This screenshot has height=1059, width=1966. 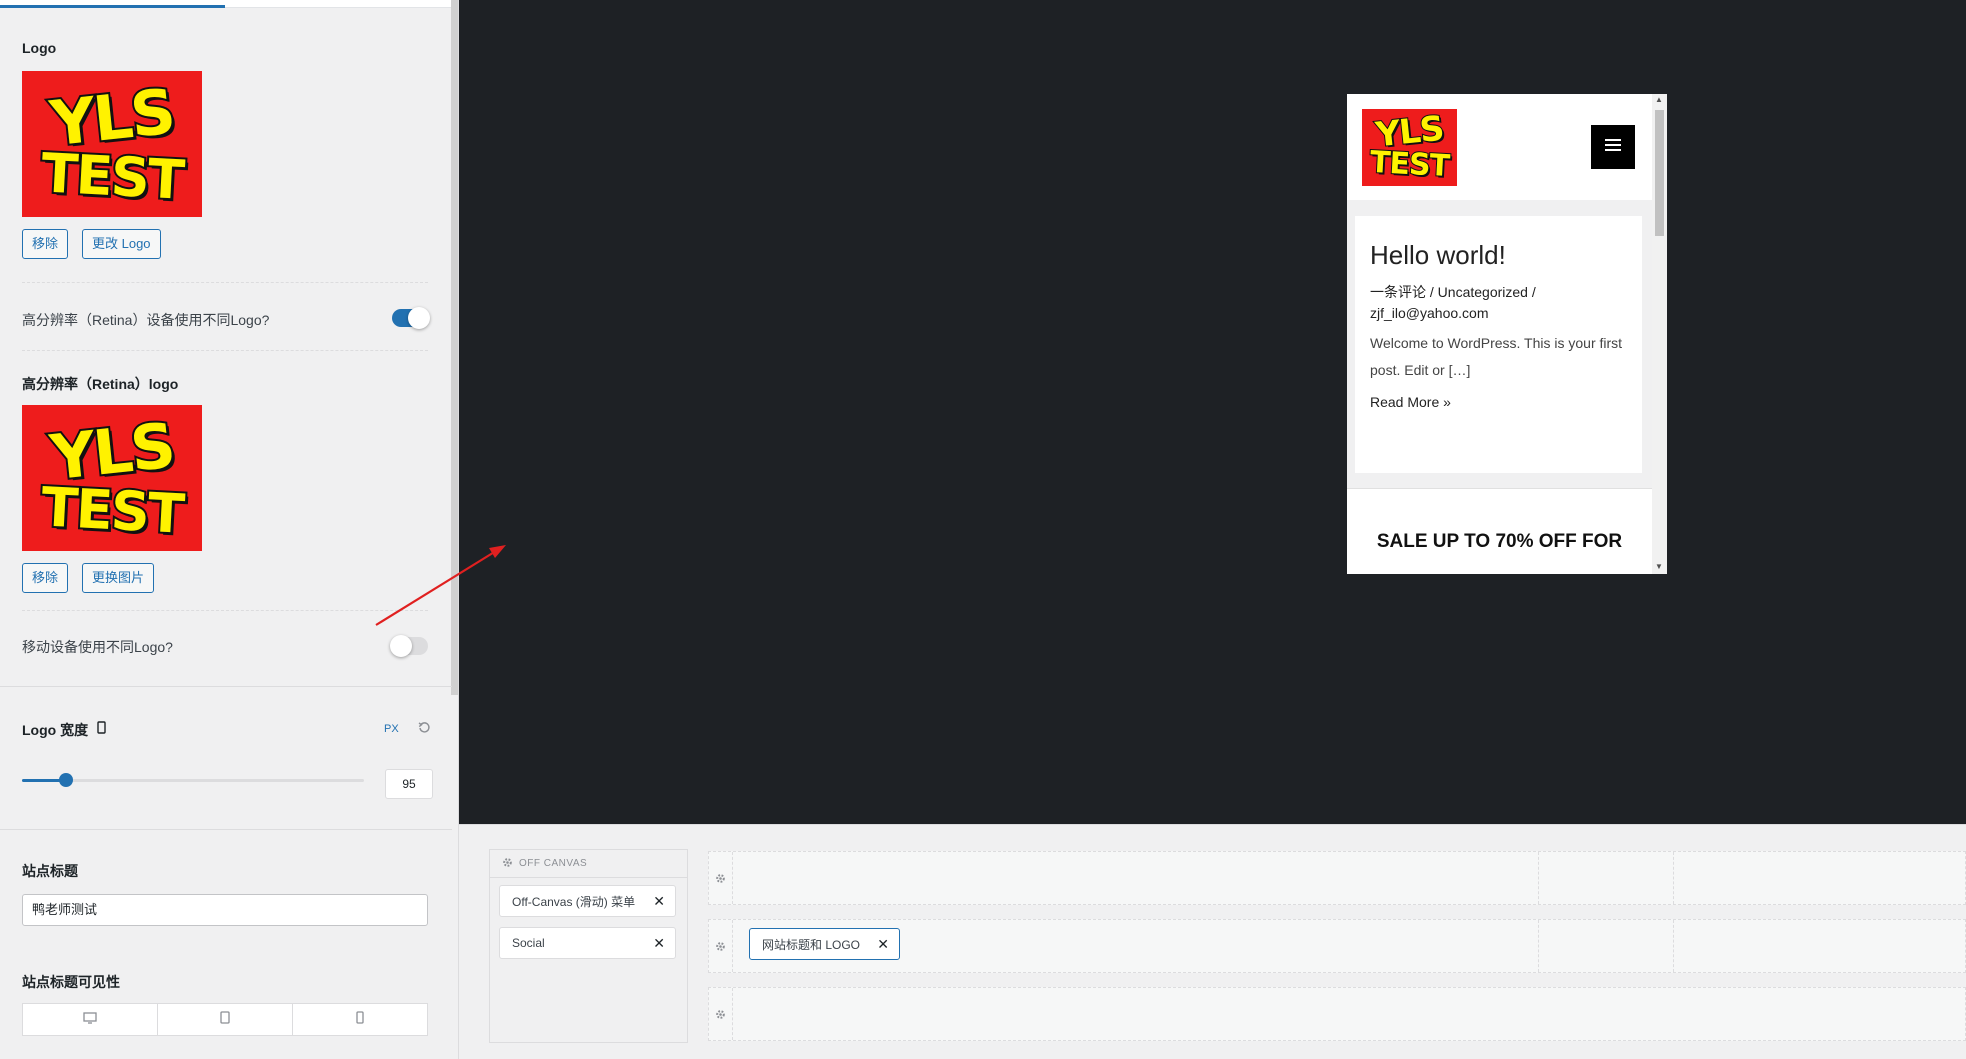 I want to click on sale-banner: SALE UP TO 70% OFF FOR, so click(x=1499, y=531).